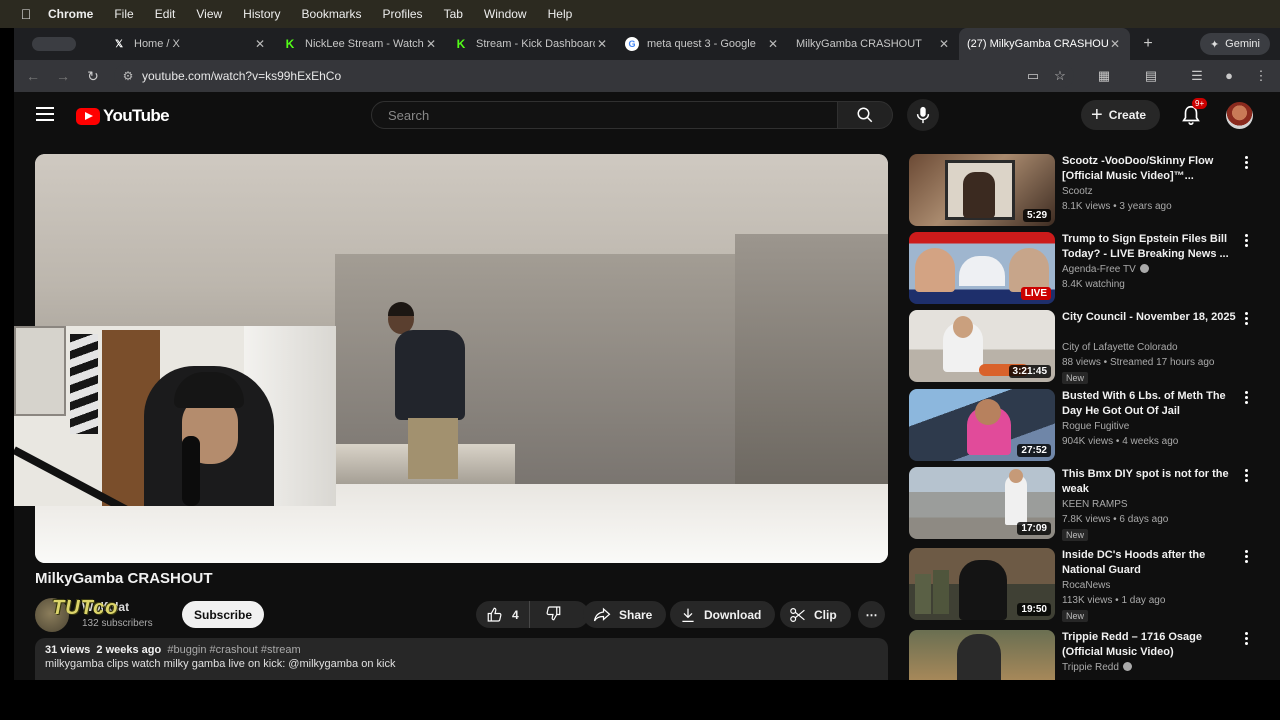 This screenshot has height=720, width=1280. Describe the element at coordinates (1138, 362) in the screenshot. I see `recommended-meta: 88 views • Streamed 17 hours ago` at that location.